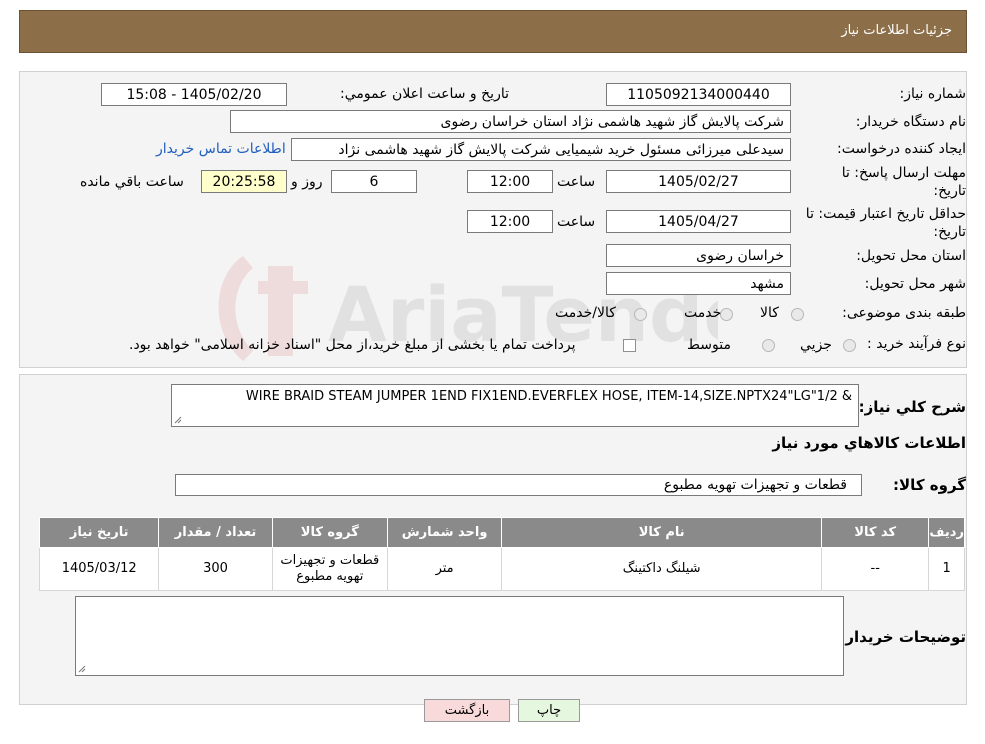 This screenshot has height=744, width=985. Describe the element at coordinates (307, 182) in the screenshot. I see `days-label: روز و` at that location.